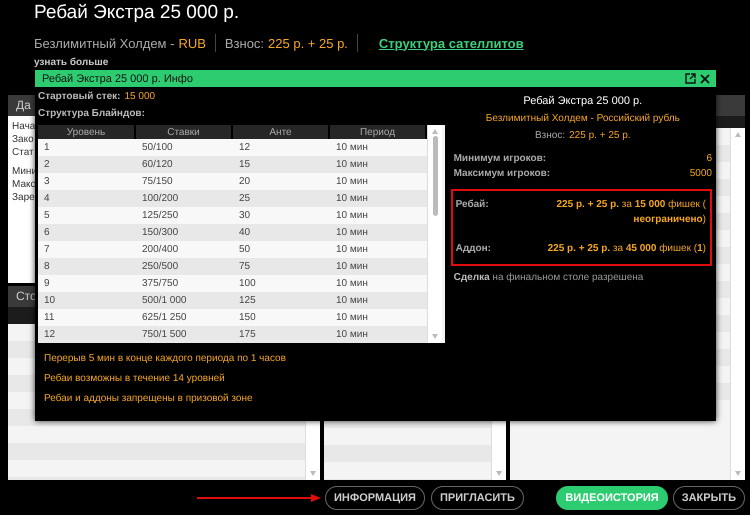  What do you see at coordinates (477, 498) in the screenshot?
I see `outline-button: ПРИГЛАСИТЬ` at bounding box center [477, 498].